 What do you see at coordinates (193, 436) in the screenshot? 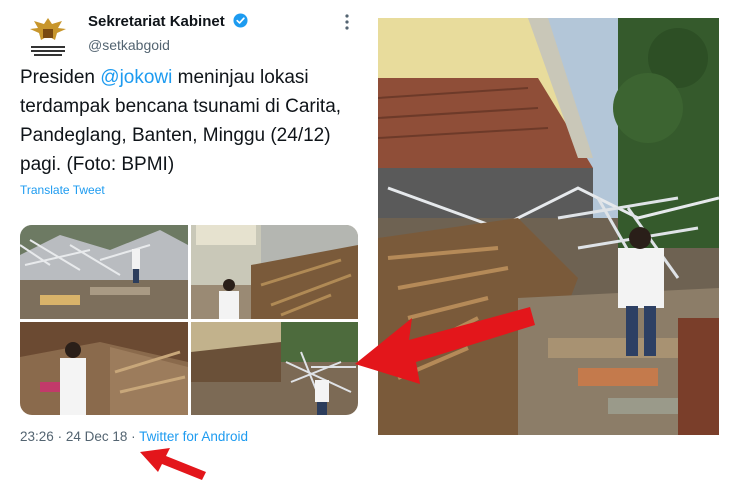
I see `source-app-link: Twitter for Android` at bounding box center [193, 436].